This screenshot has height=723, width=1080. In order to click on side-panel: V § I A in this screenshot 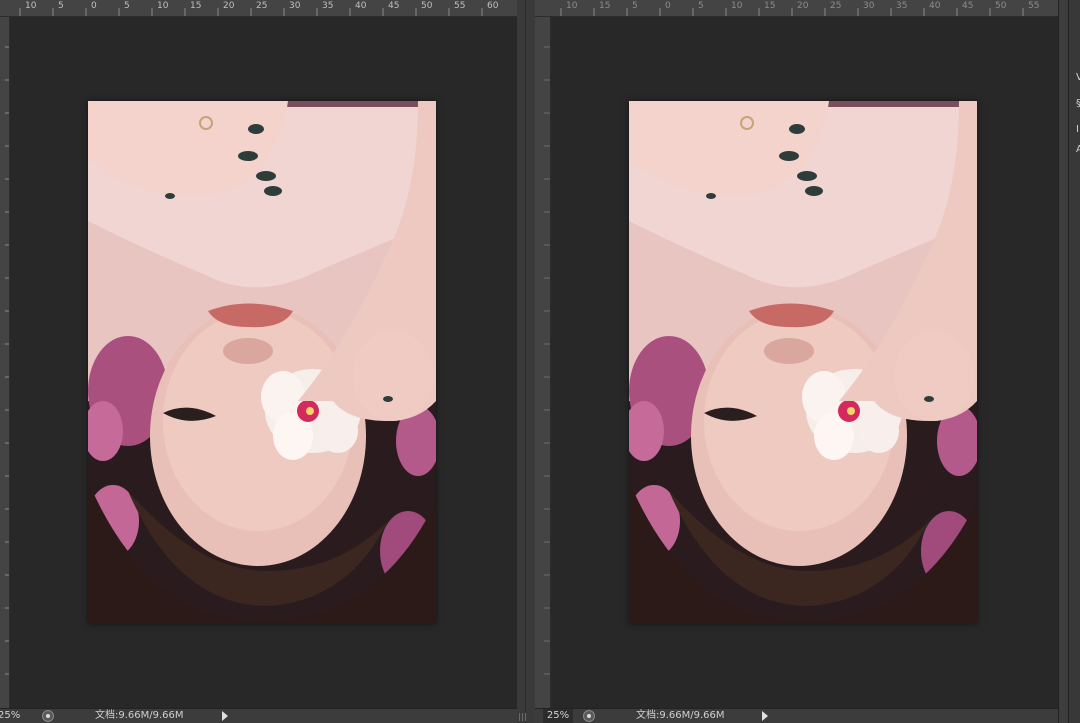, I will do `click(1074, 361)`.